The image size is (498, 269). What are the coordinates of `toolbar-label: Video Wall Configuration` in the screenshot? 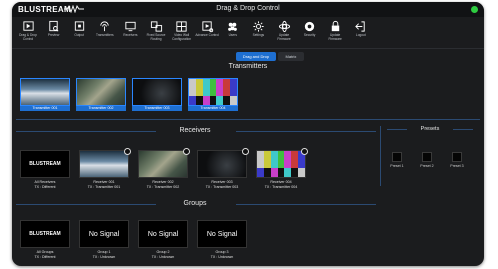 It's located at (182, 37).